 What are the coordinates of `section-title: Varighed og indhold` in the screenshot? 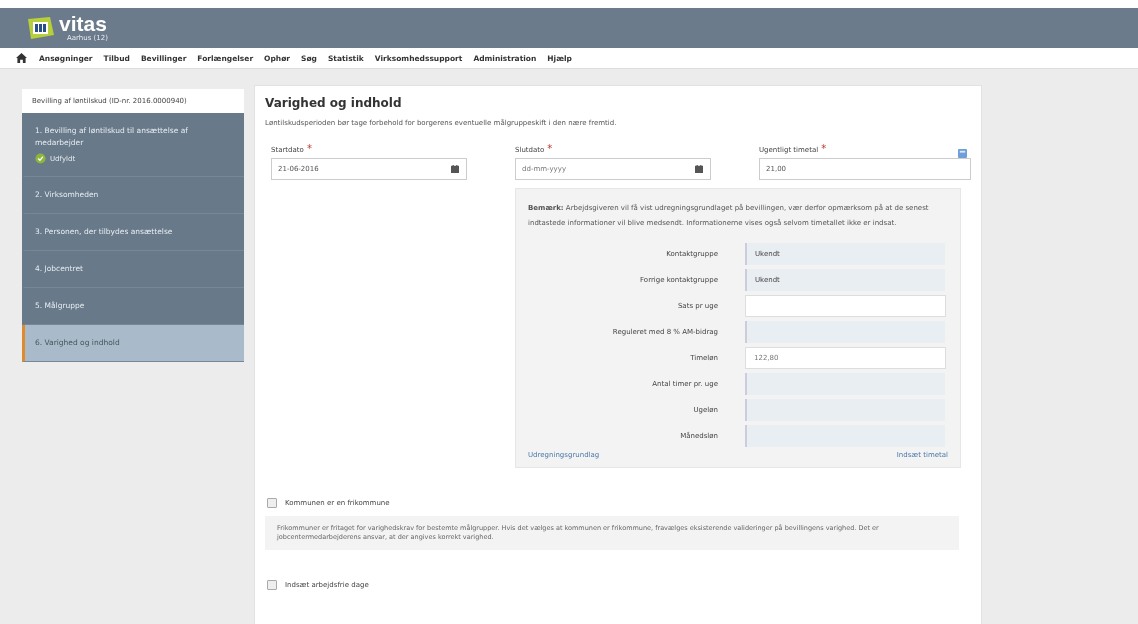 It's located at (334, 103).